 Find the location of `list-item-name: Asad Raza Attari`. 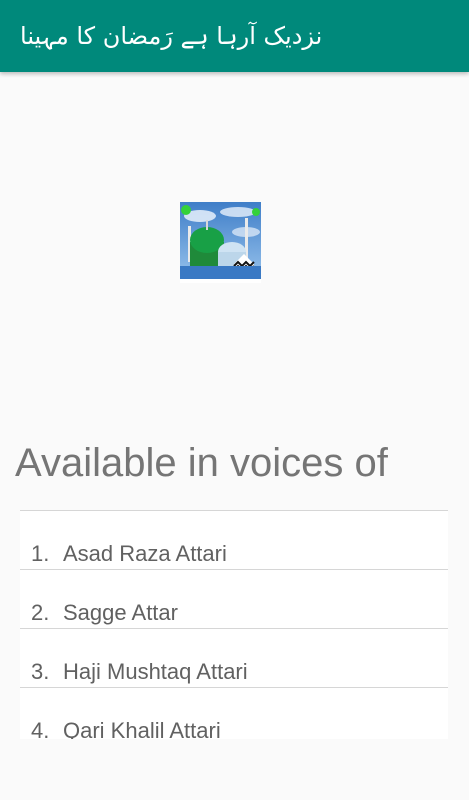

list-item-name: Asad Raza Attari is located at coordinates (145, 553).